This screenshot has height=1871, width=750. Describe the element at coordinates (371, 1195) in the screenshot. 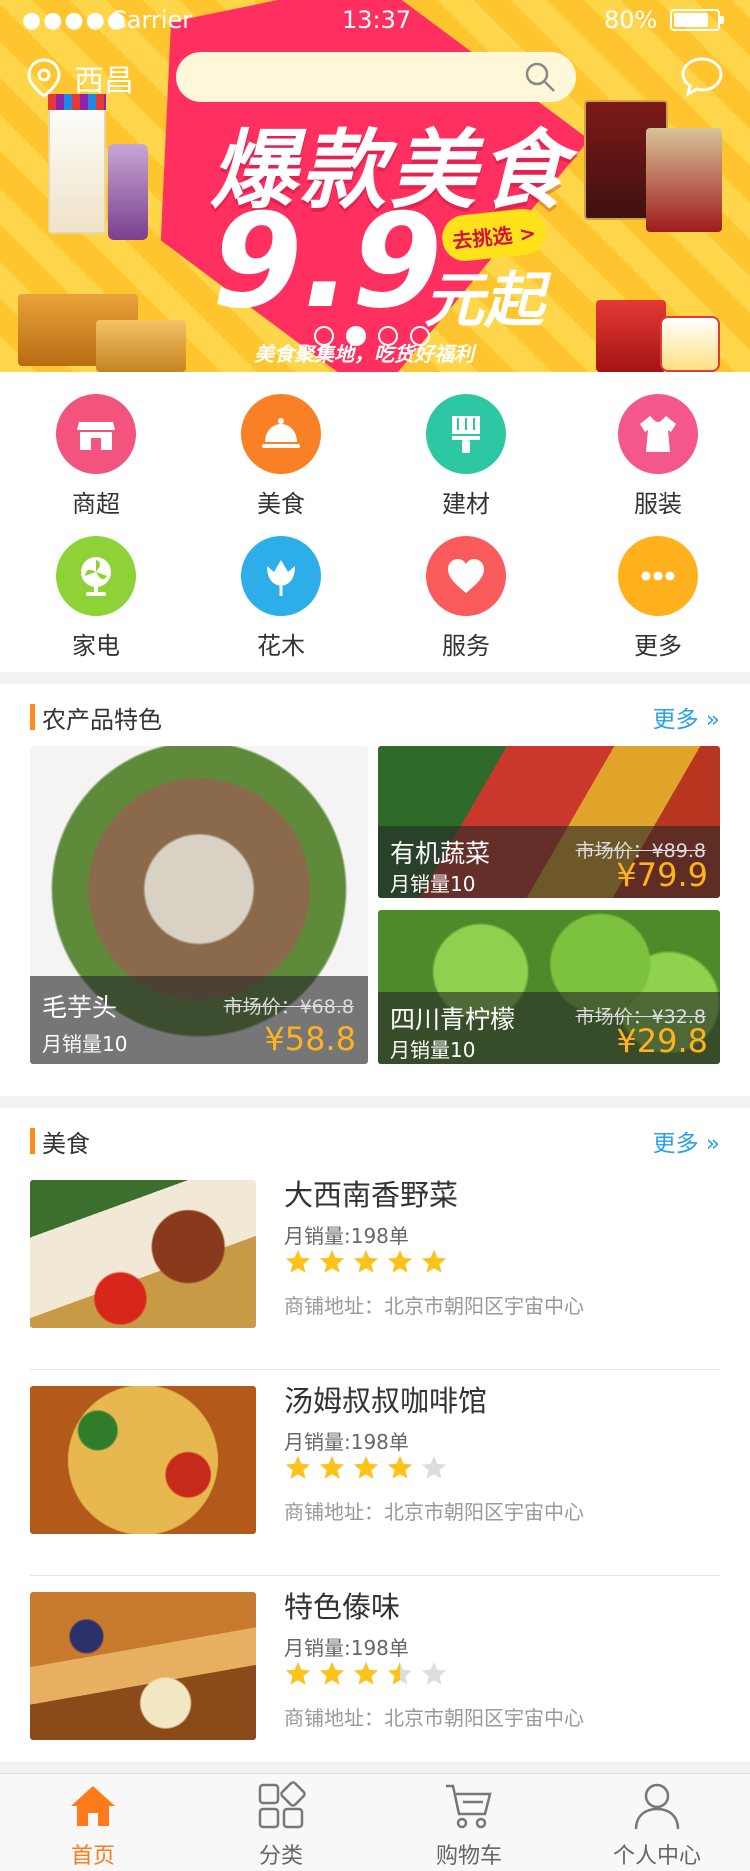

I see `restaurant-name: 大西南香野菜` at that location.